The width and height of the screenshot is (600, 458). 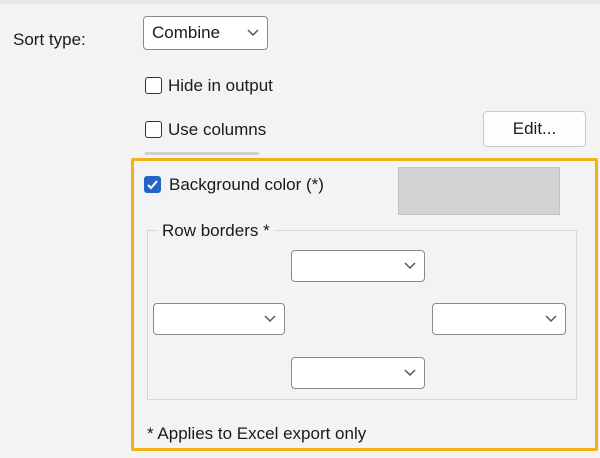 I want to click on hide-in-output-checkbox, so click(x=153, y=85).